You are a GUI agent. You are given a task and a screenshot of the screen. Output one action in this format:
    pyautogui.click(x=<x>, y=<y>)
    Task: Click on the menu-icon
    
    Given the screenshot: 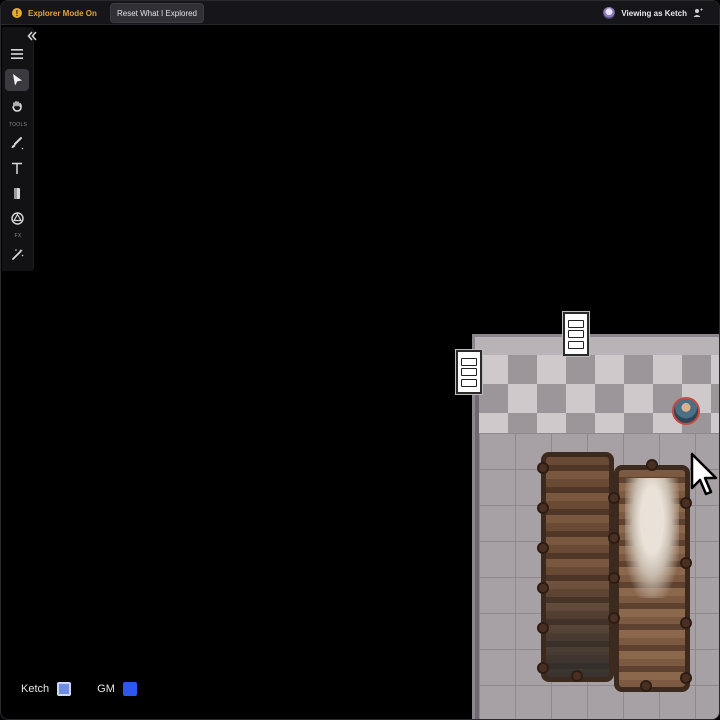 What is the action you would take?
    pyautogui.click(x=17, y=54)
    